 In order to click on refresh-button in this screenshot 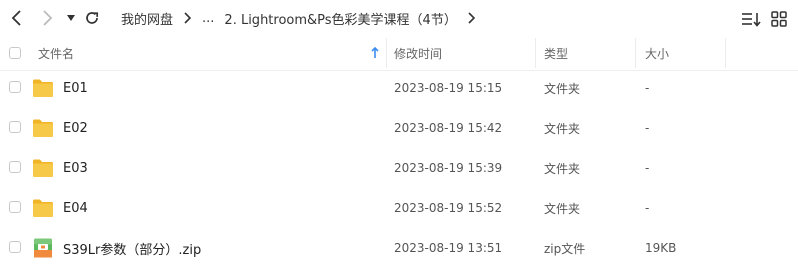, I will do `click(92, 18)`.